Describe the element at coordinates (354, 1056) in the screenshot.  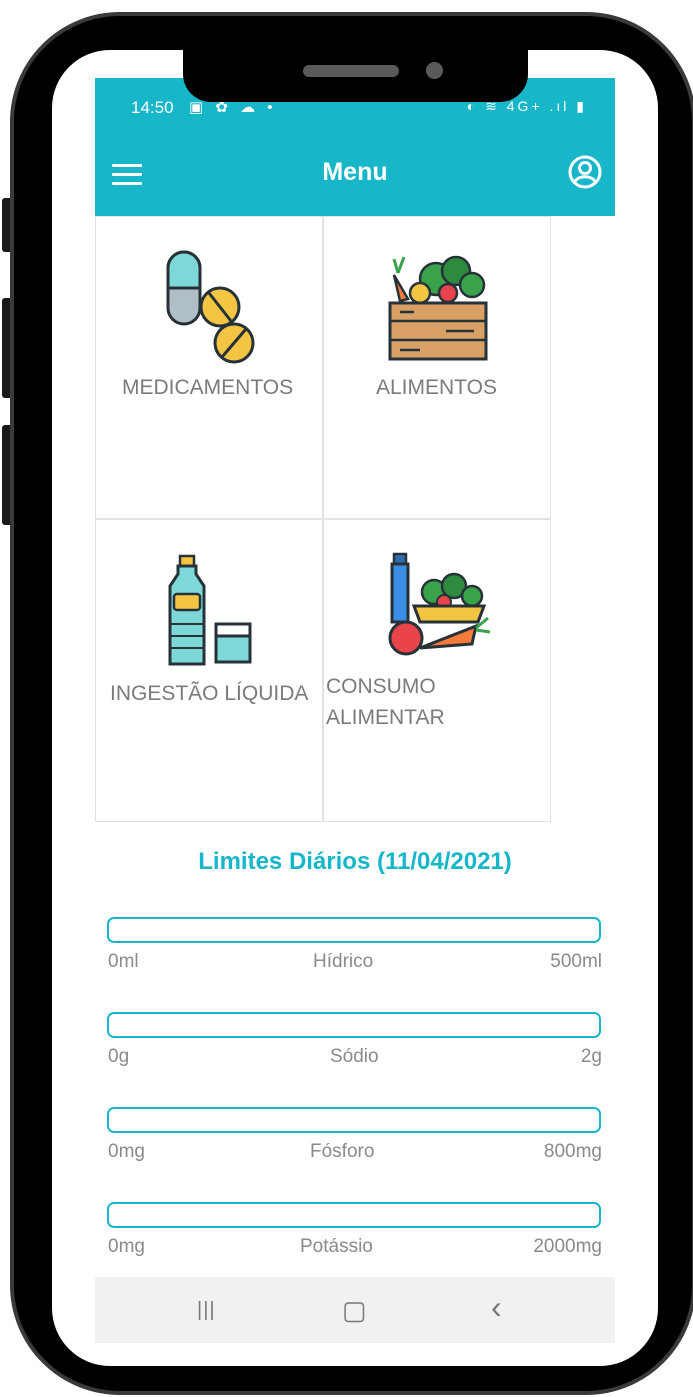
I see `limit-name-label: Sódio` at that location.